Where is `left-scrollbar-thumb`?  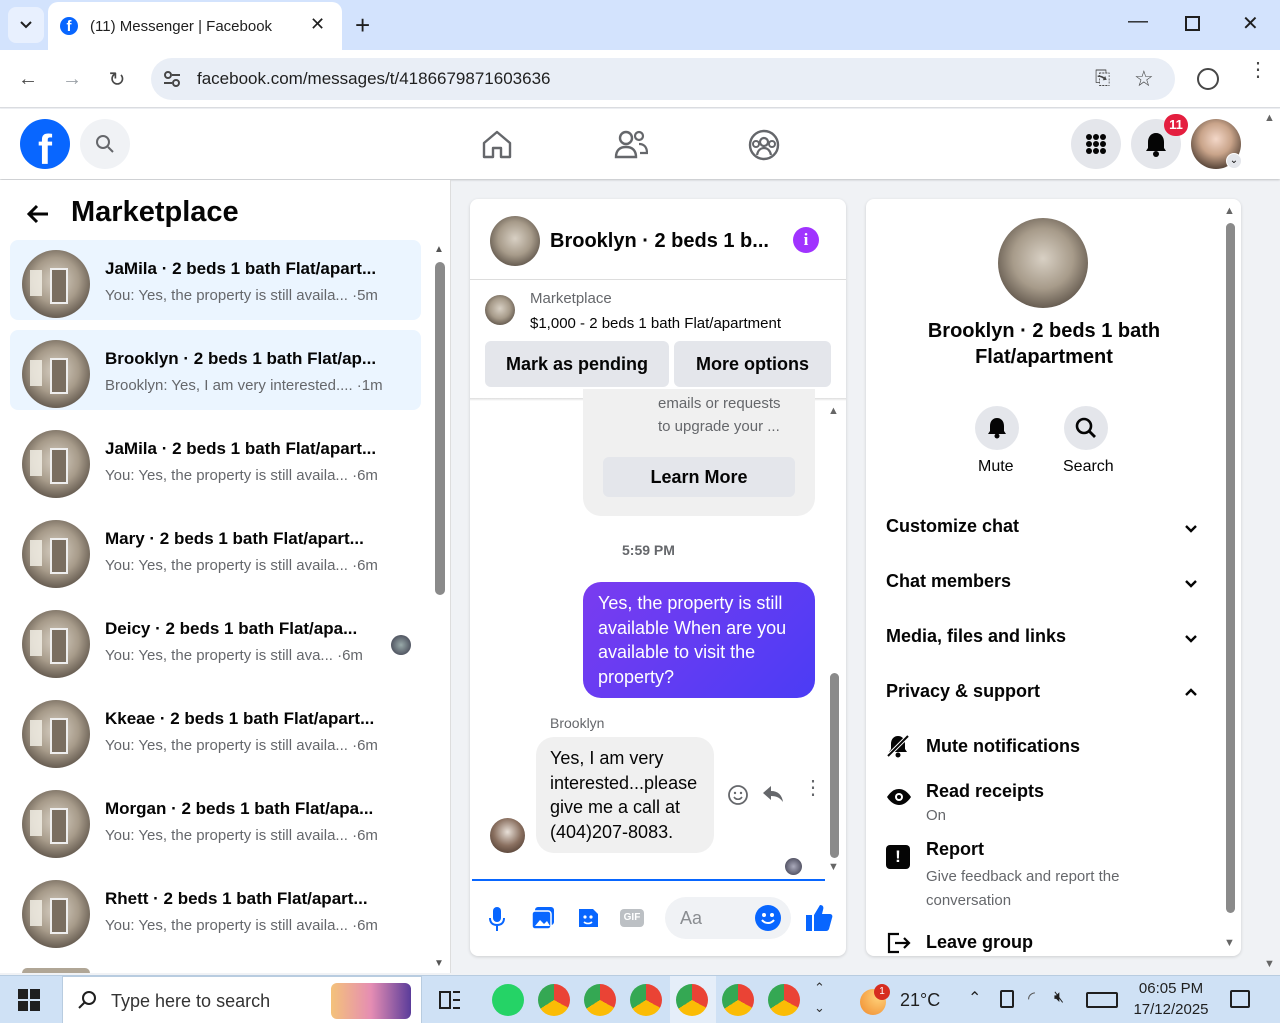 left-scrollbar-thumb is located at coordinates (440, 428).